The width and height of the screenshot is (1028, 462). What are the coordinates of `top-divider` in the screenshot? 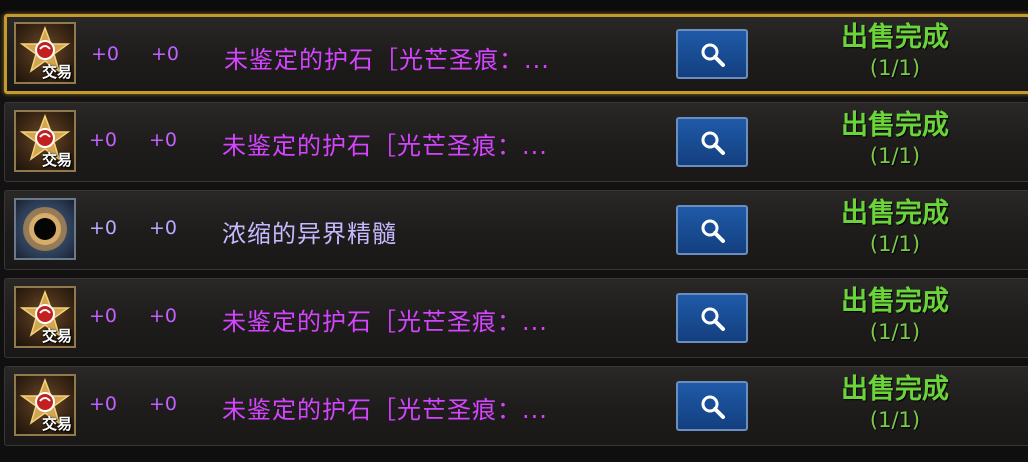 It's located at (514, 7).